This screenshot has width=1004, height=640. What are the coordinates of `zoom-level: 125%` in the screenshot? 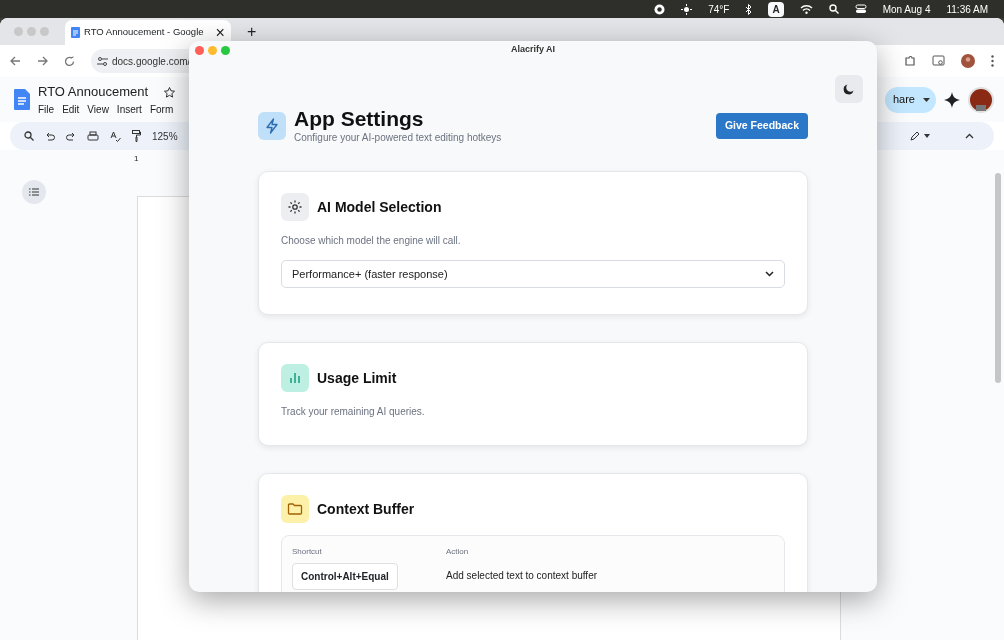 It's located at (165, 136).